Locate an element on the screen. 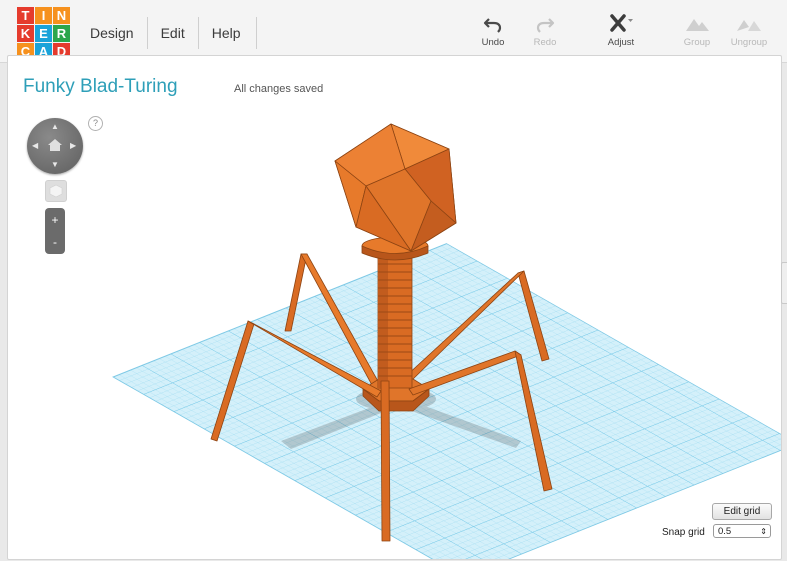 This screenshot has height=561, width=787. home-icon is located at coordinates (55, 145).